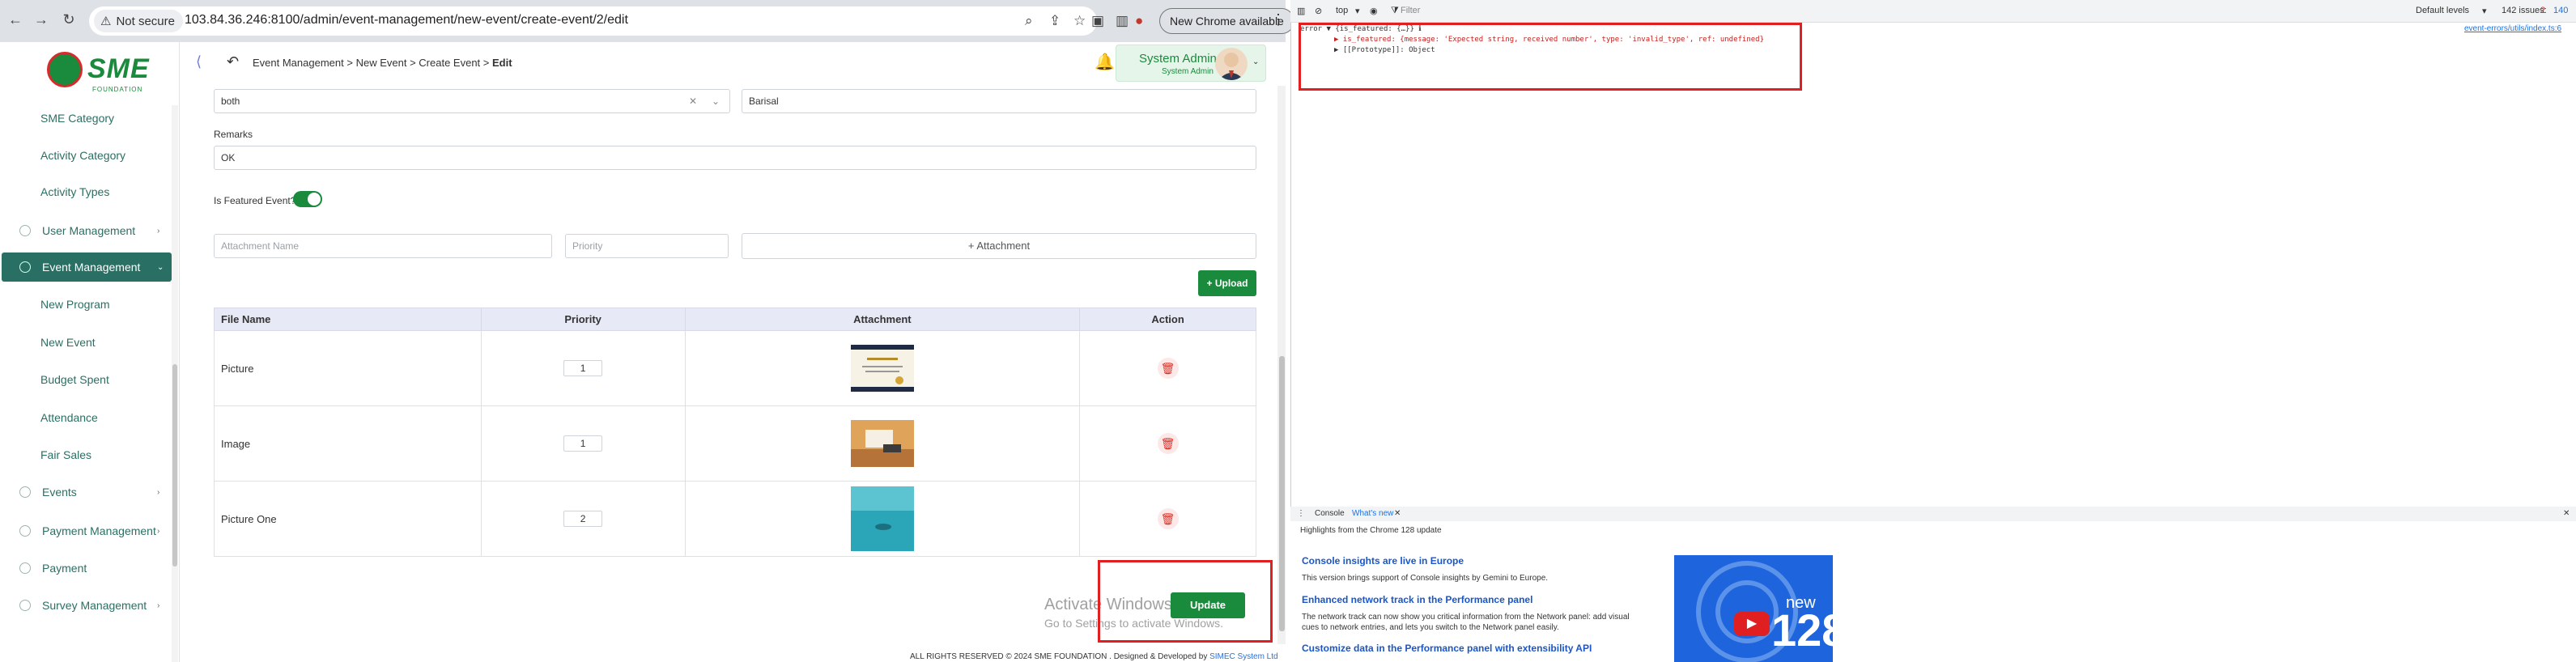 The width and height of the screenshot is (2576, 662). I want to click on site-info-chip: ⚠ Not secure, so click(139, 21).